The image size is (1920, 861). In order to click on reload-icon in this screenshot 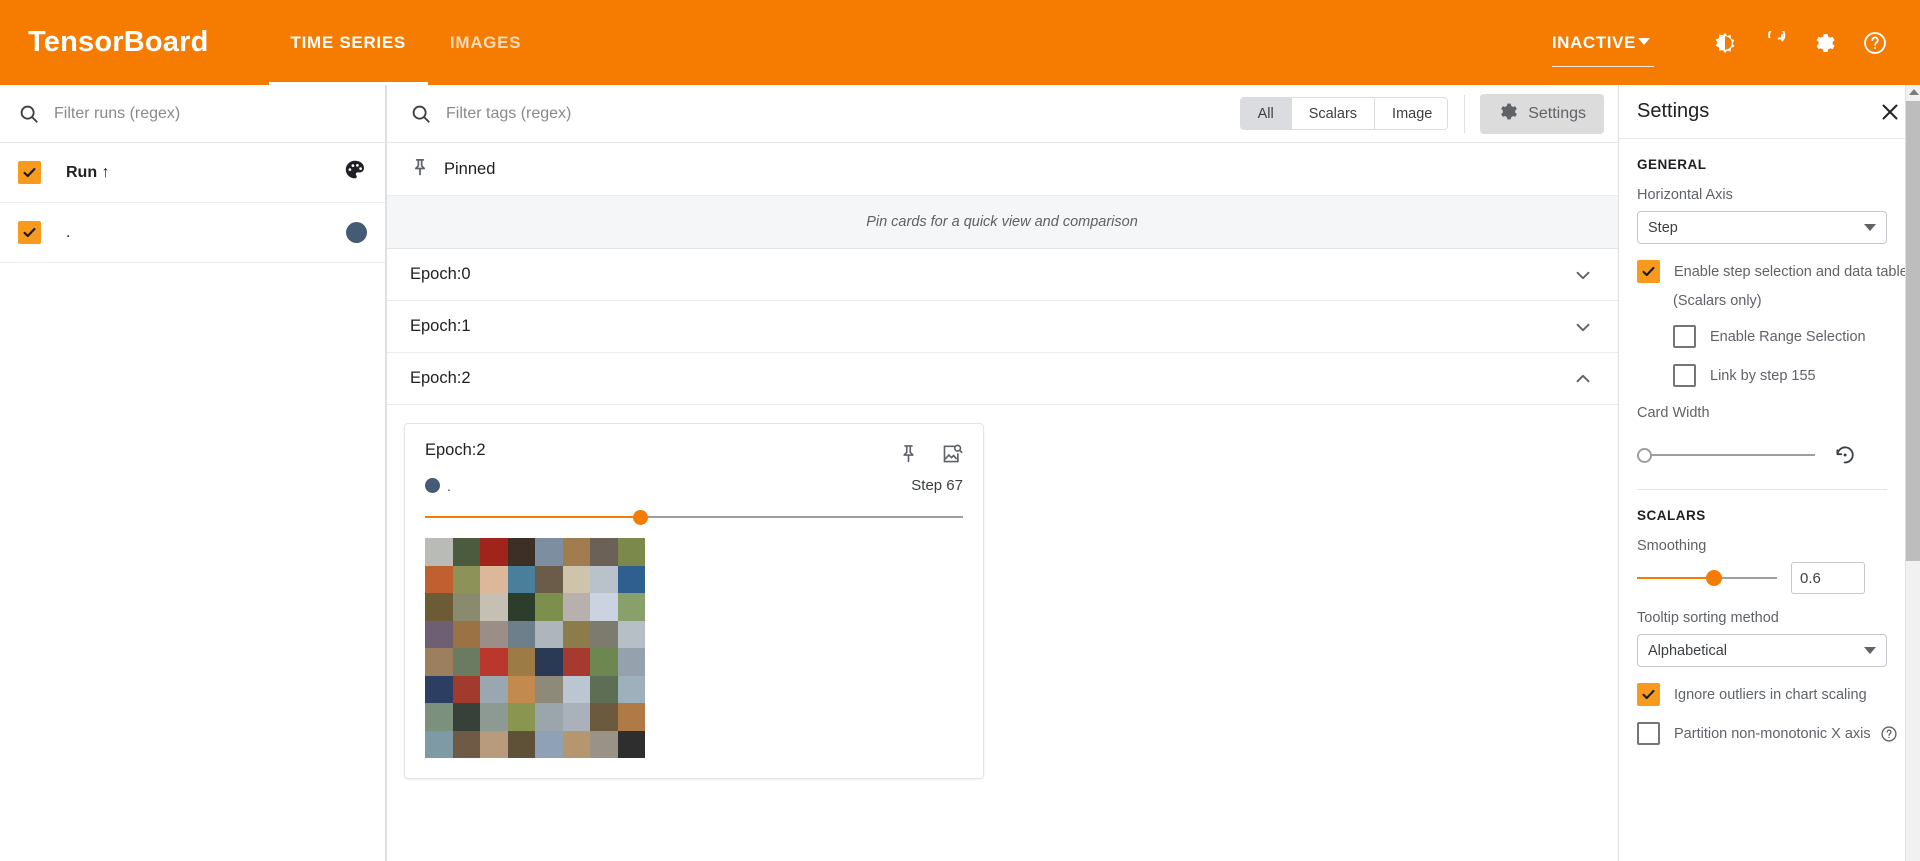, I will do `click(1775, 43)`.